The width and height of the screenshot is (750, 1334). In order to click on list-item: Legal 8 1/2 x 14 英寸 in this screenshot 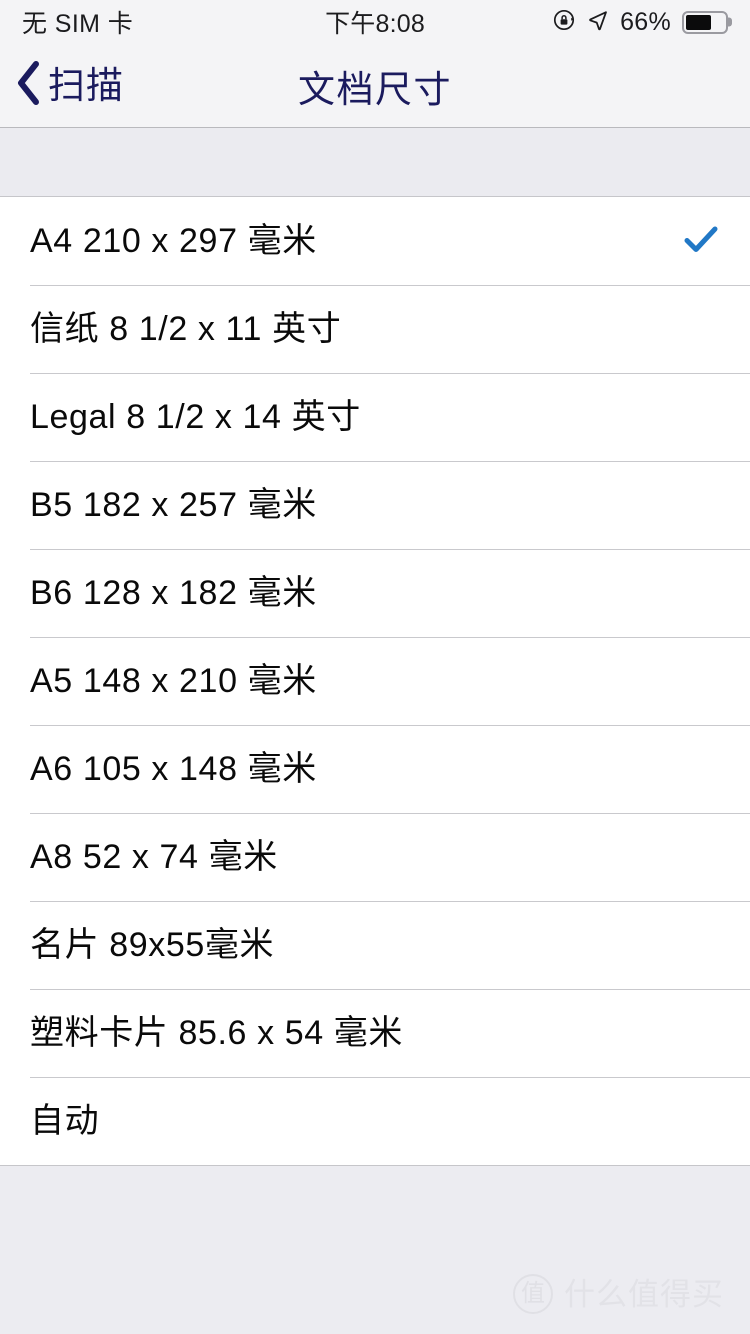, I will do `click(375, 417)`.